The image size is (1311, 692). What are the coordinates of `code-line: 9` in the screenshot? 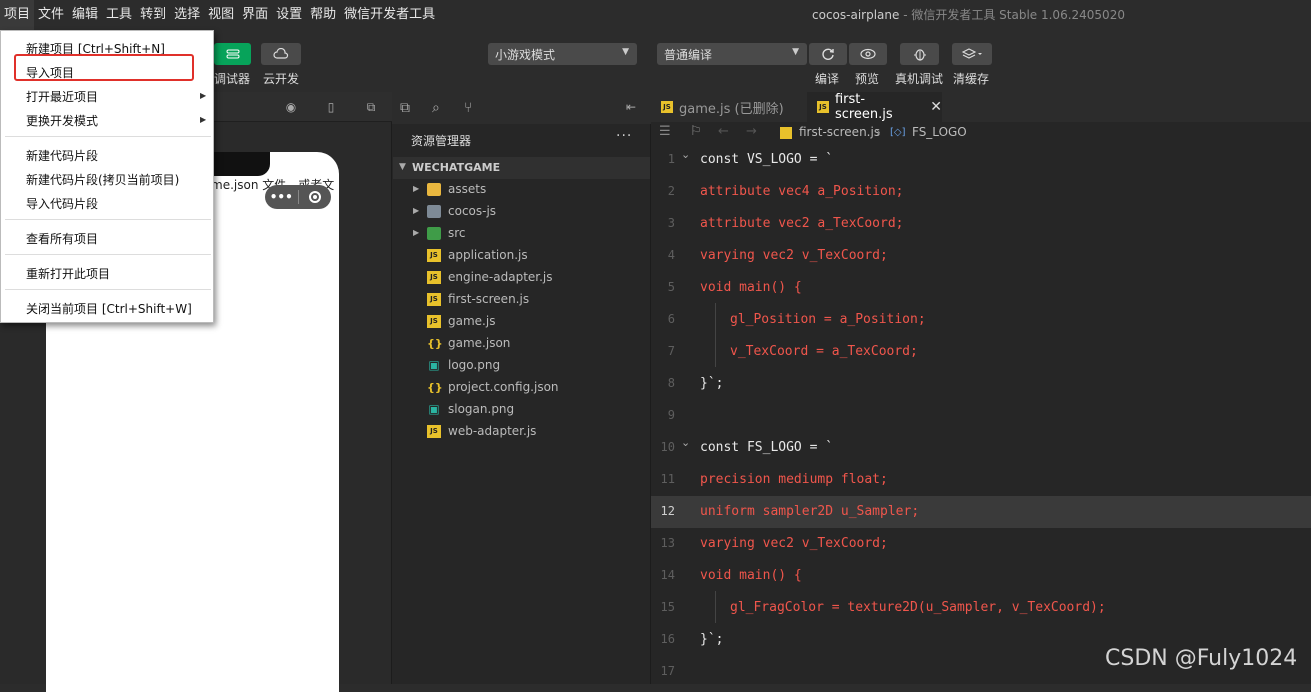 It's located at (981, 416).